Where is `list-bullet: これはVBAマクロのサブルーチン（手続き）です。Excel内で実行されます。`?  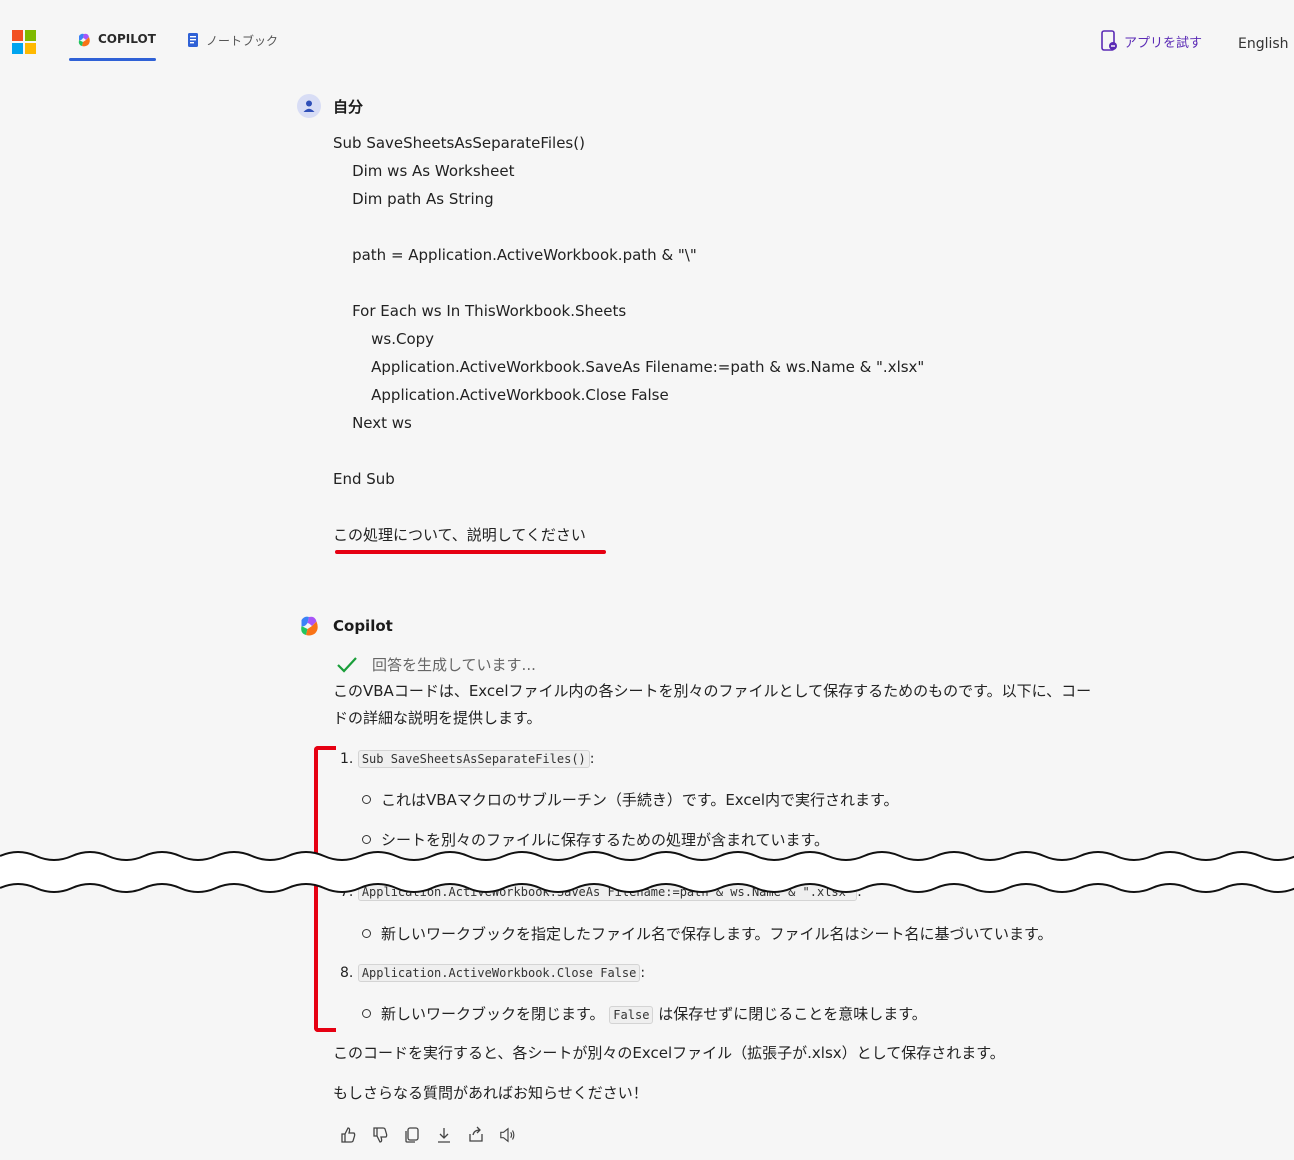 list-bullet: これはVBAマクロのサブルーチン（手続き）です。Excel内で実行されます。 is located at coordinates (630, 799).